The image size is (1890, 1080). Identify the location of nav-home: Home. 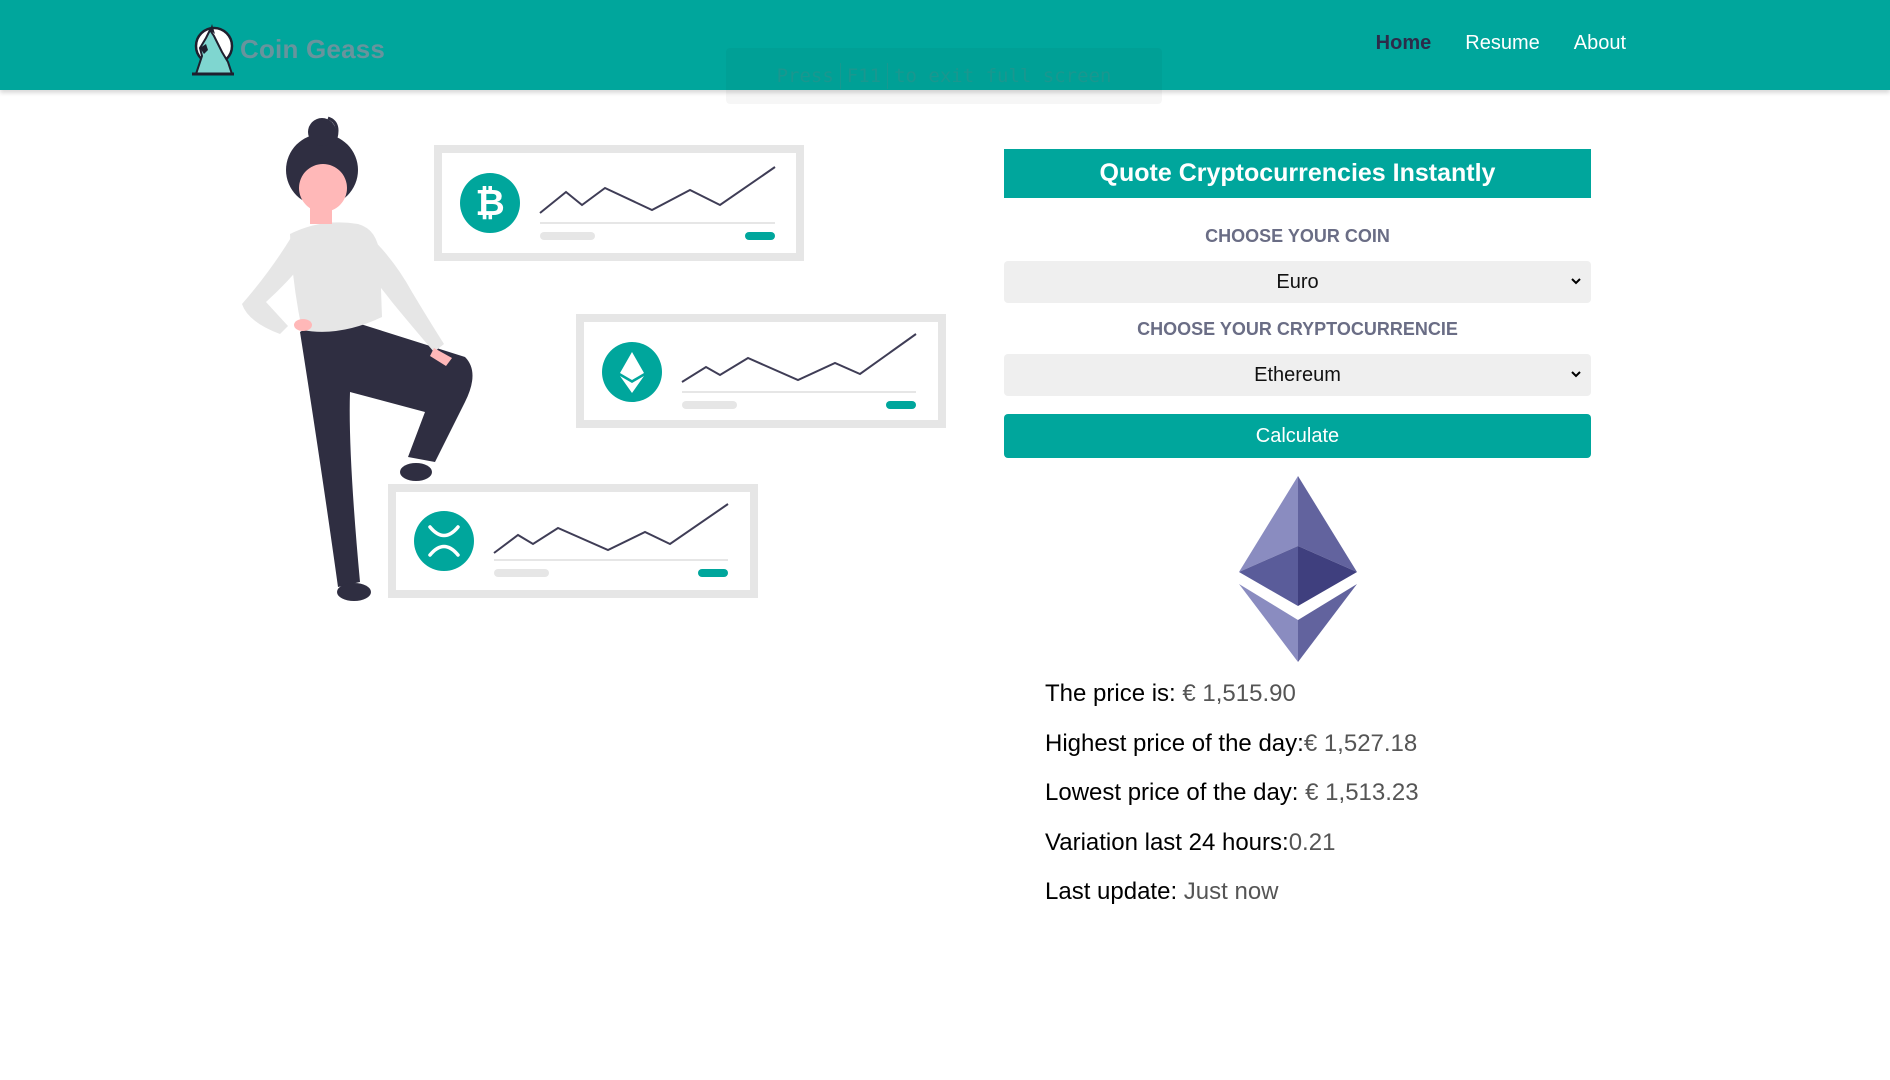
(1404, 43).